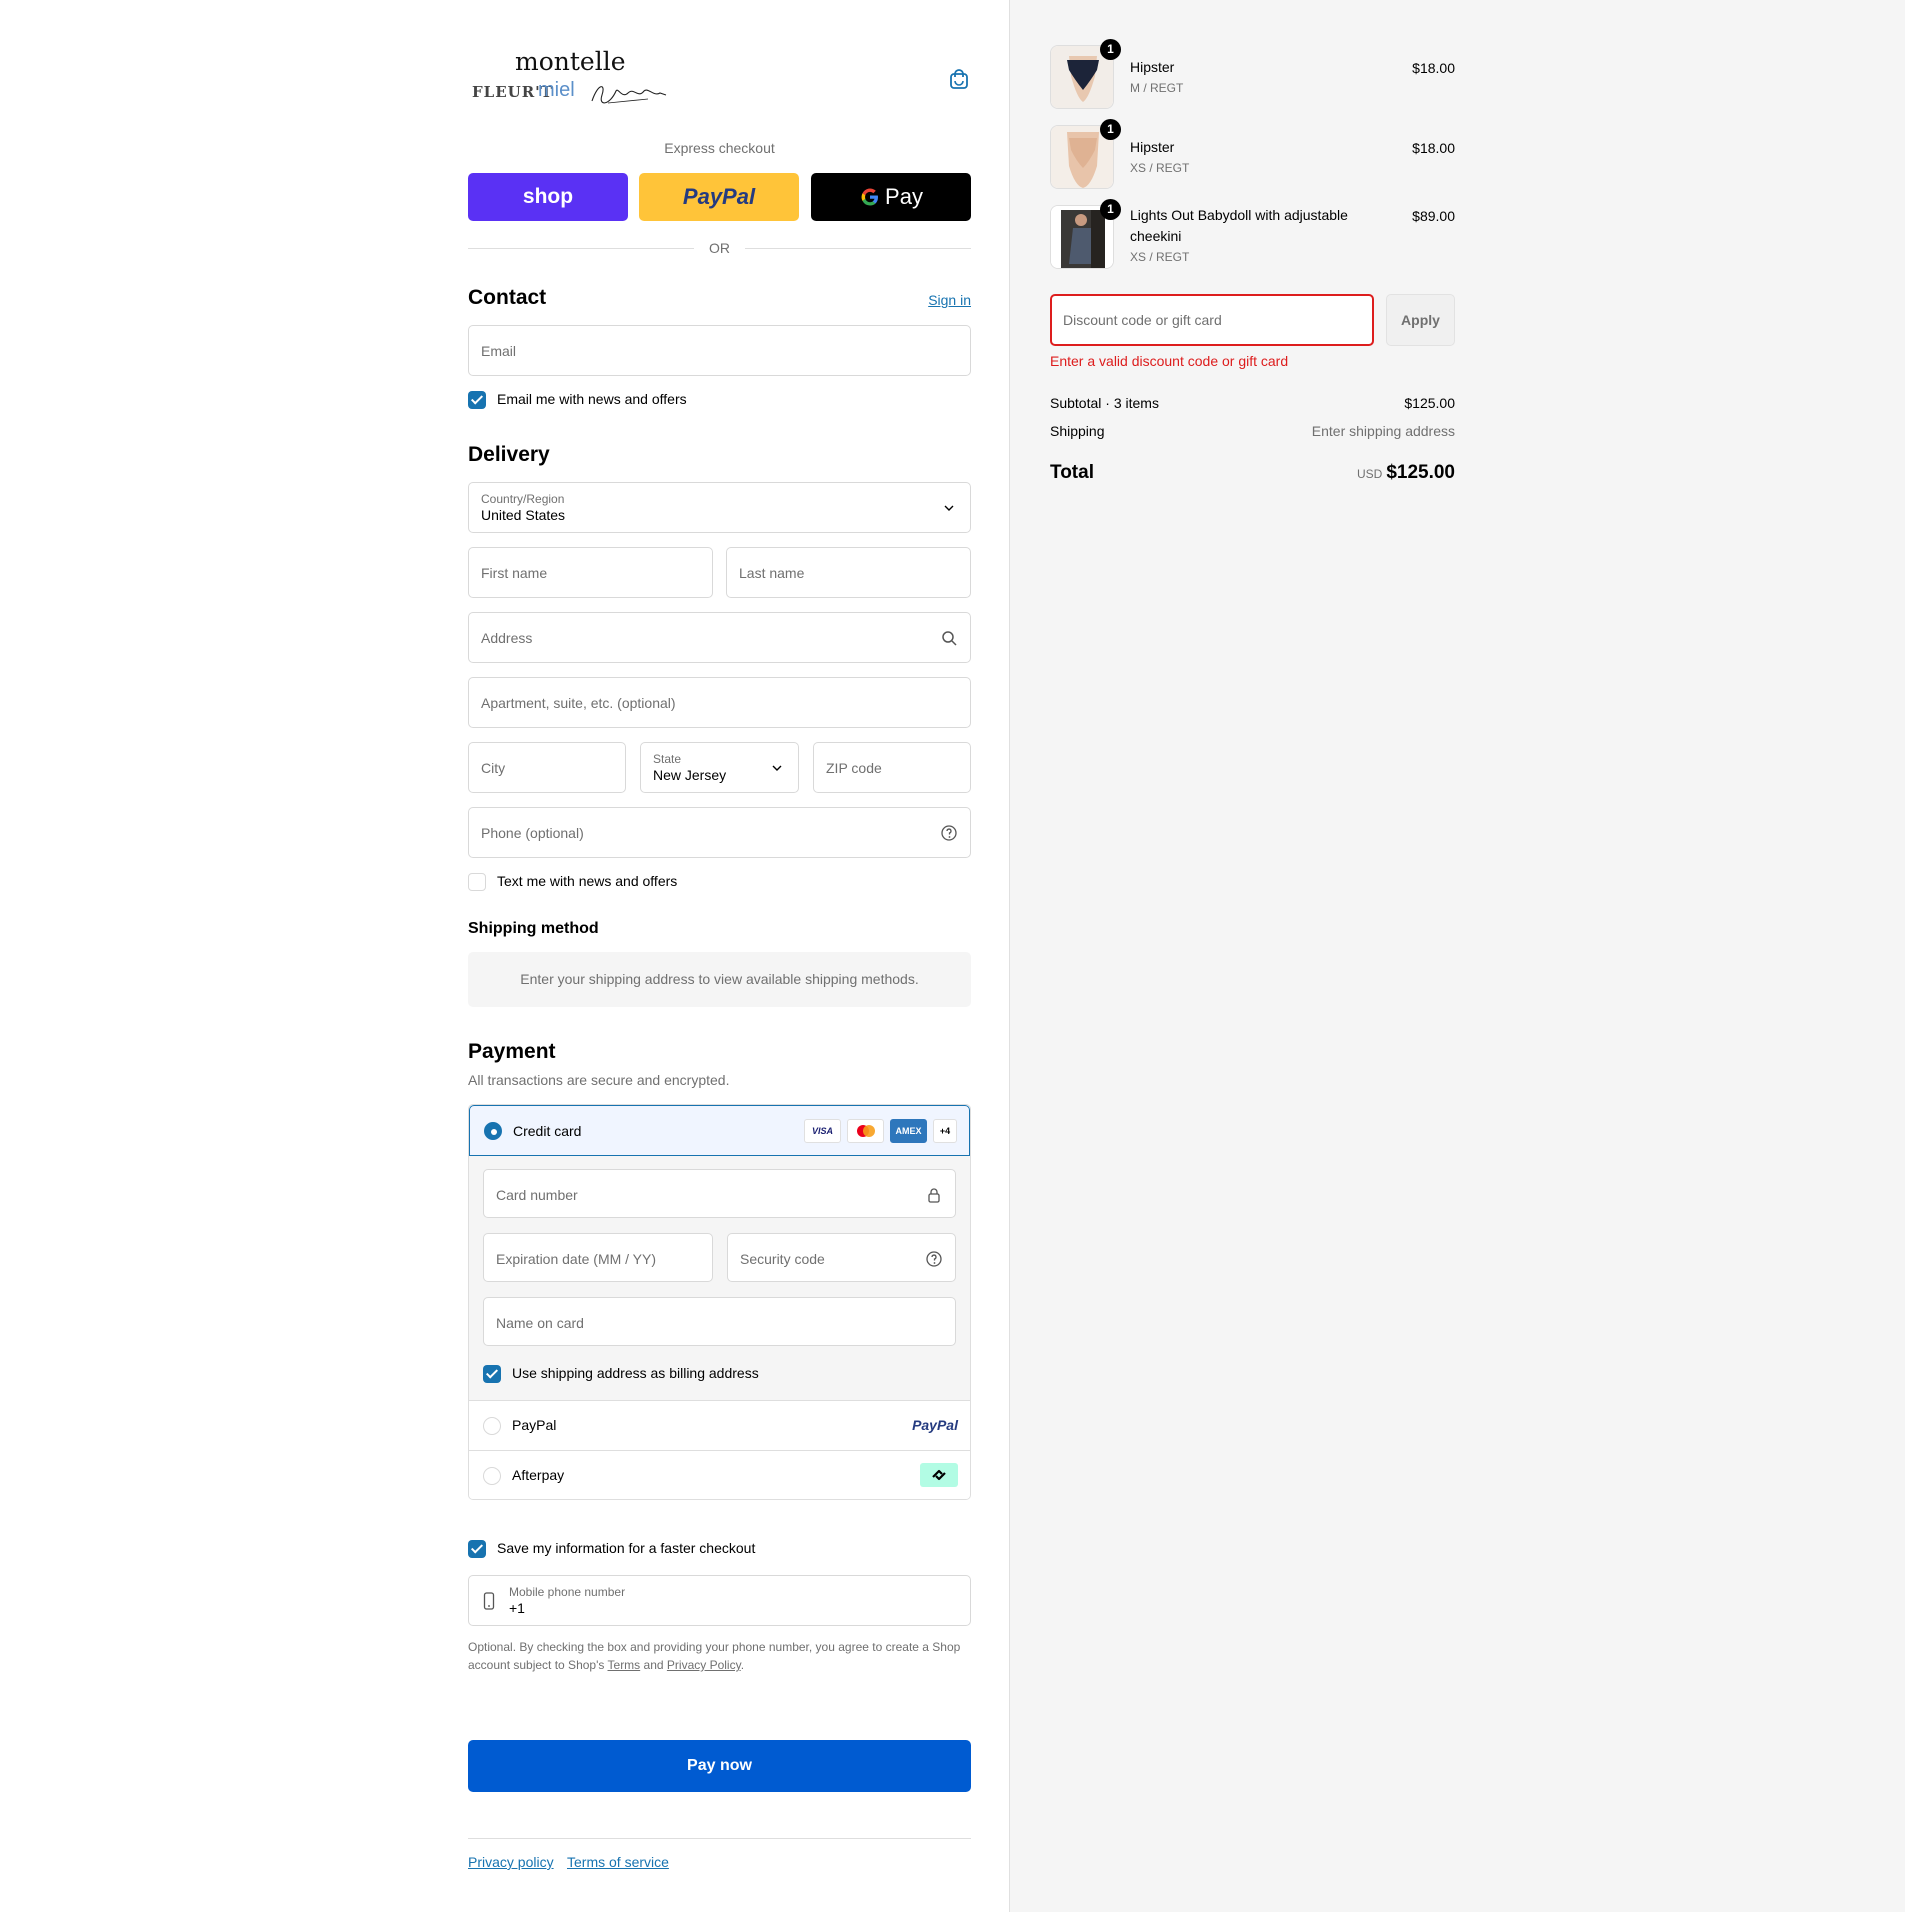 This screenshot has width=1905, height=1912. Describe the element at coordinates (949, 638) in the screenshot. I see `search-icon` at that location.